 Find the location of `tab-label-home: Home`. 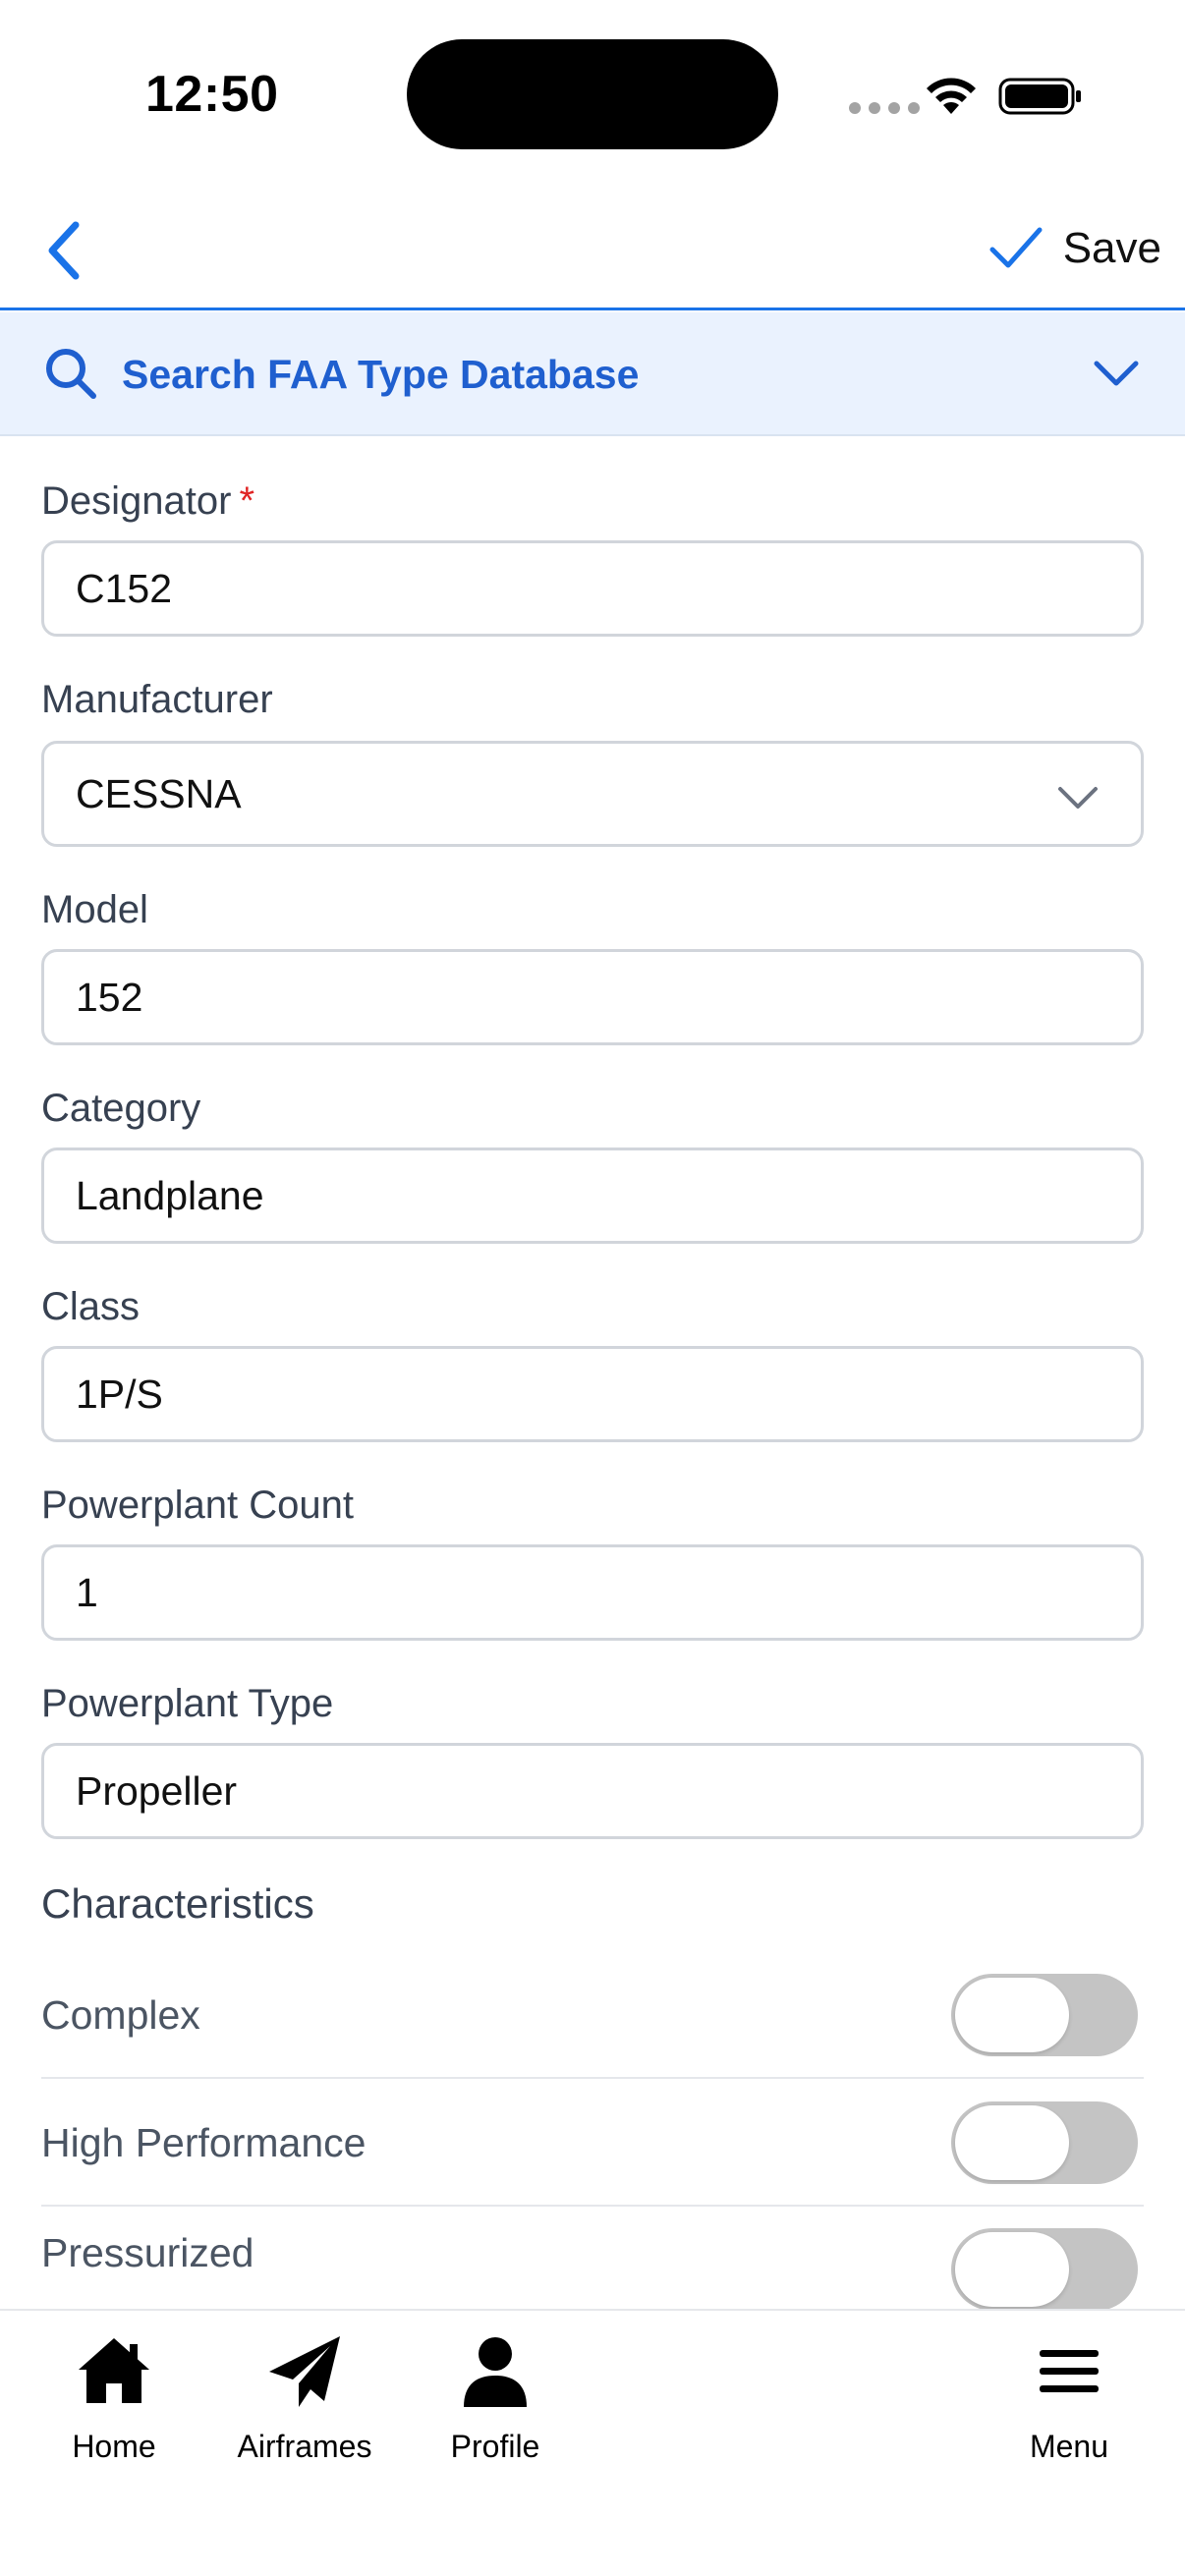

tab-label-home: Home is located at coordinates (114, 2446).